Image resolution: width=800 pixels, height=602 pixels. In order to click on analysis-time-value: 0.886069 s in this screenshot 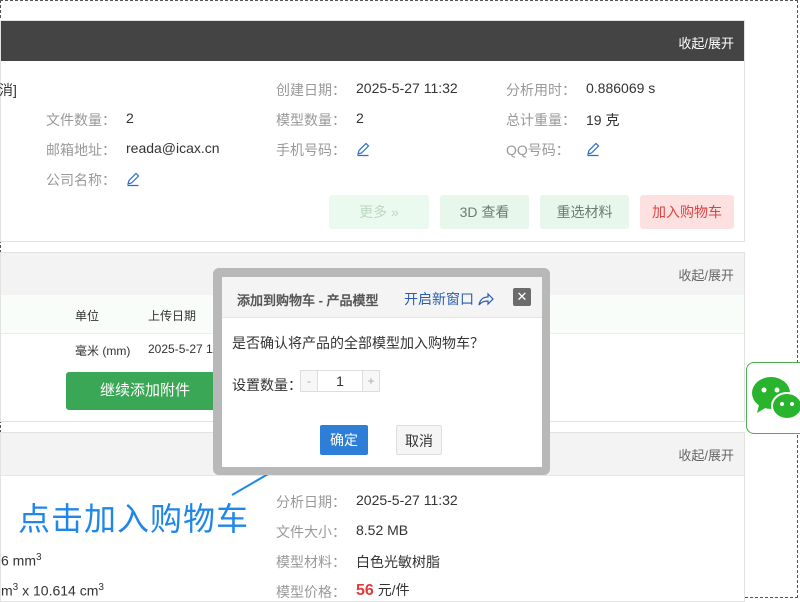, I will do `click(621, 88)`.